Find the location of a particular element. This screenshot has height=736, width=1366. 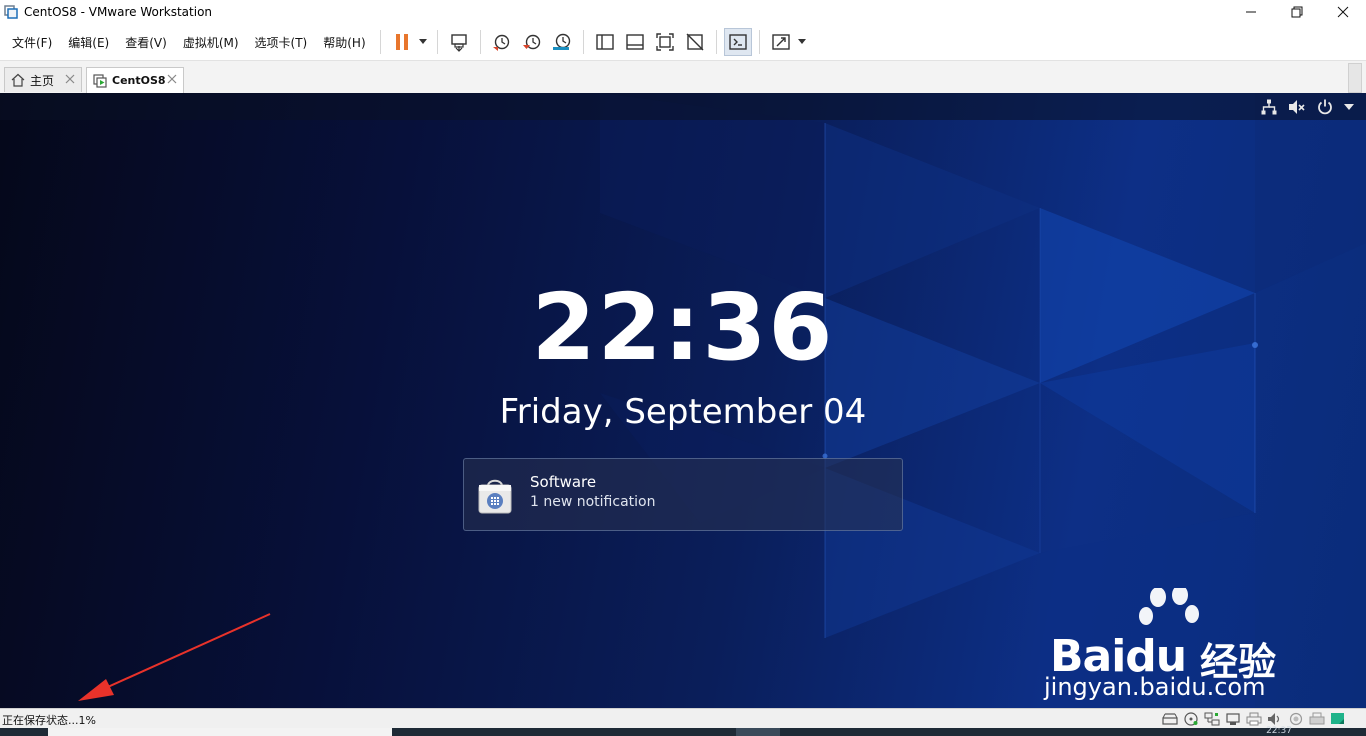

thumbnail-bar-icon is located at coordinates (634, 42).